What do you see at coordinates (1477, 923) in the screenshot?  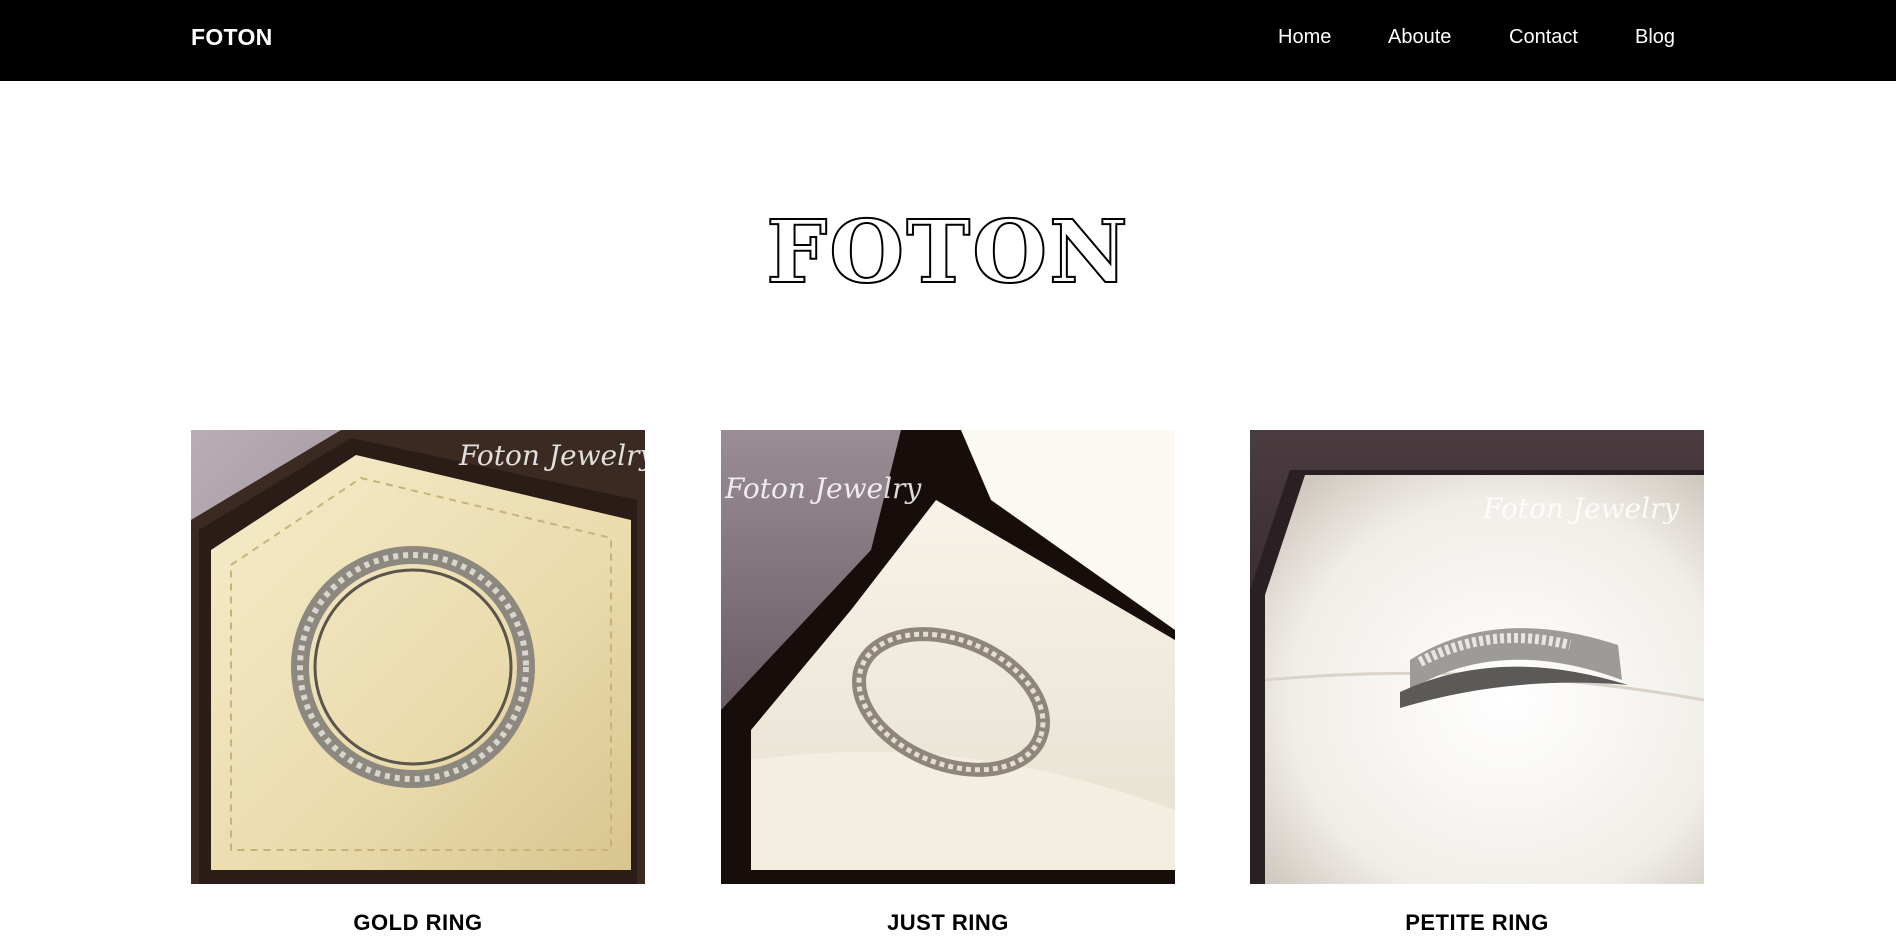 I see `product-title: PETITE RING` at bounding box center [1477, 923].